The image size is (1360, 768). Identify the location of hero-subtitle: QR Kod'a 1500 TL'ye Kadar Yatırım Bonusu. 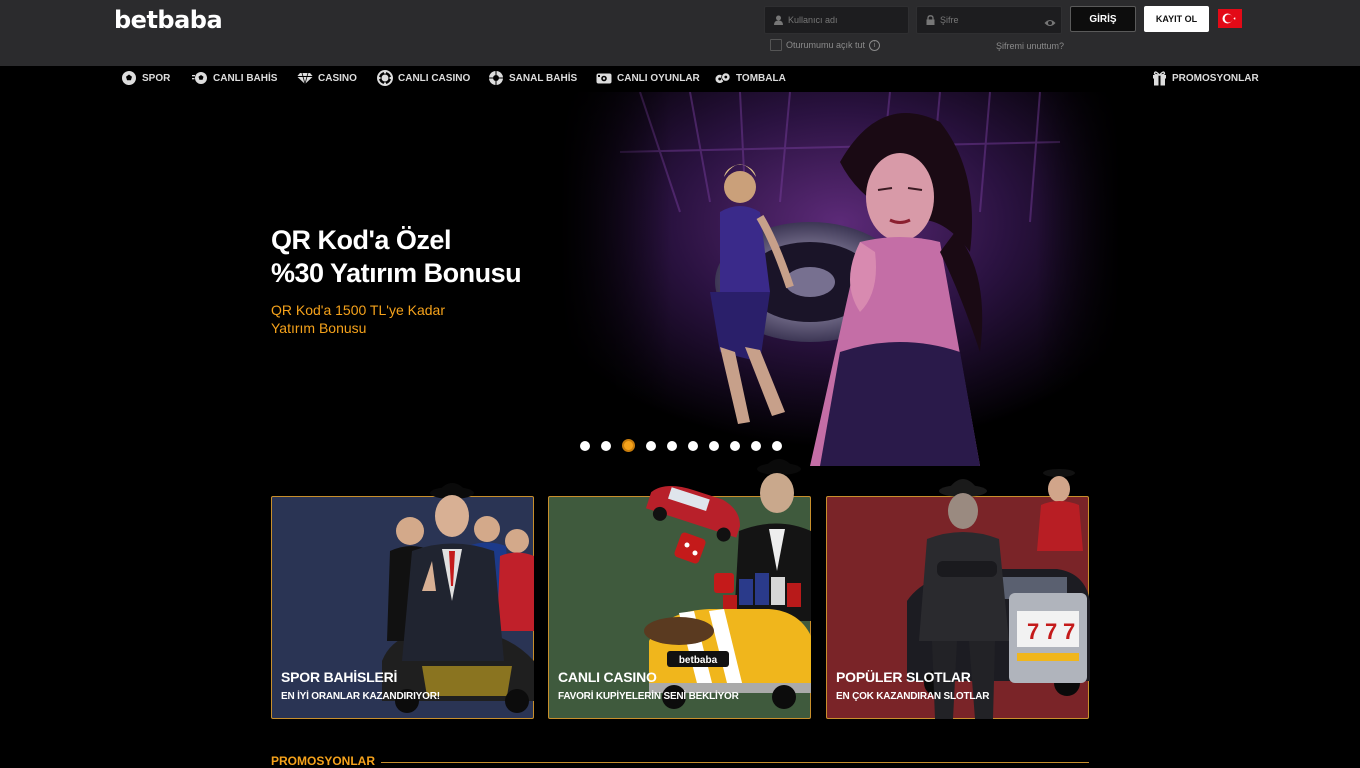
(358, 319).